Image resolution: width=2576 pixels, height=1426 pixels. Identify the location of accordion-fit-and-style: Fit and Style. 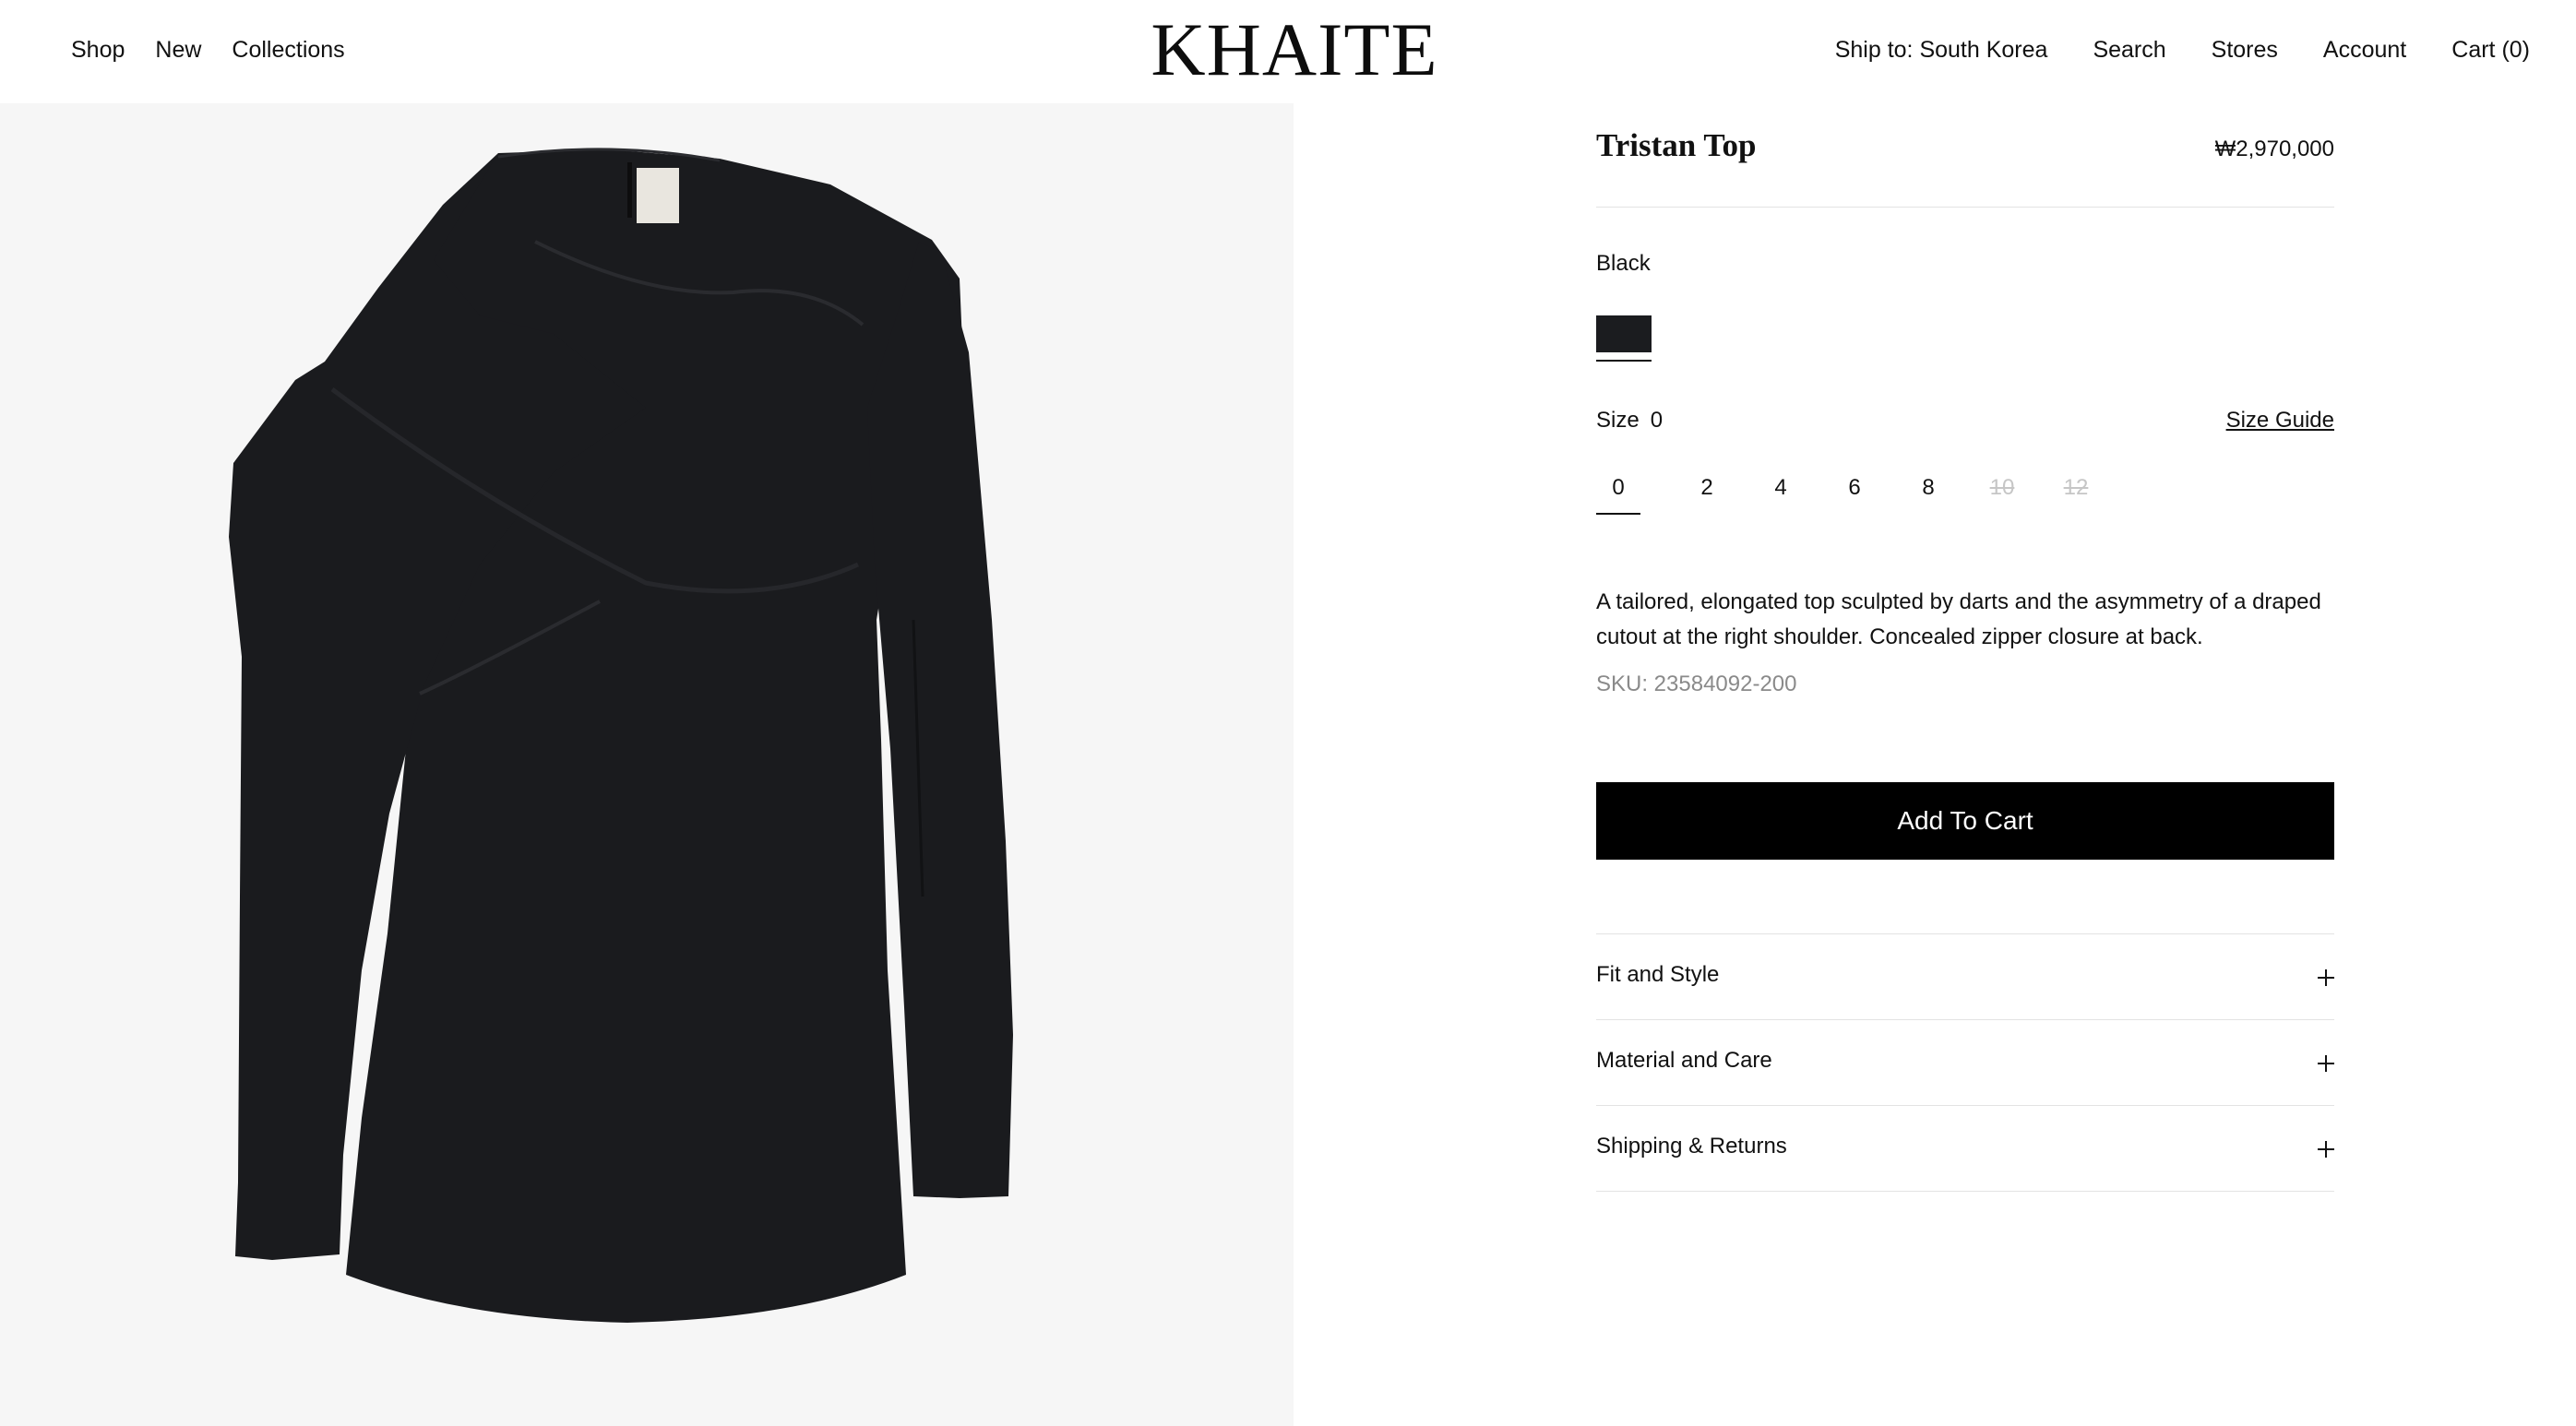
(1965, 977).